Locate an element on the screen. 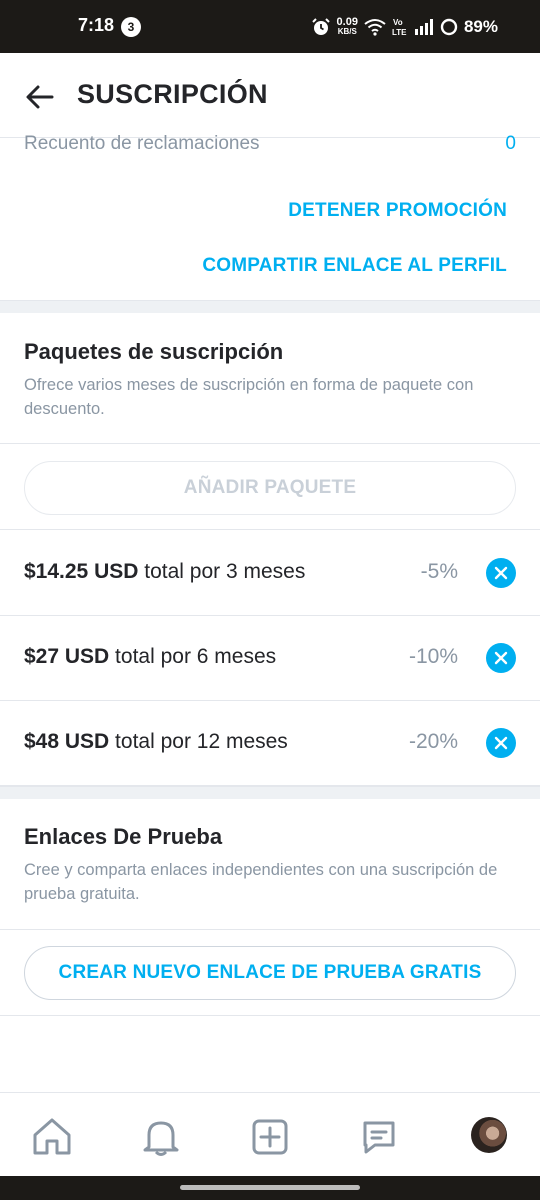  share-profile-link-button: COMPARTIR ENLACE AL PERFIL is located at coordinates (354, 266).